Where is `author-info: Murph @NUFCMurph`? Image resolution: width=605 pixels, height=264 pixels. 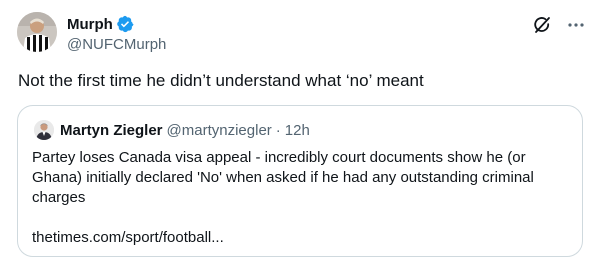 author-info: Murph @NUFCMurph is located at coordinates (116, 34).